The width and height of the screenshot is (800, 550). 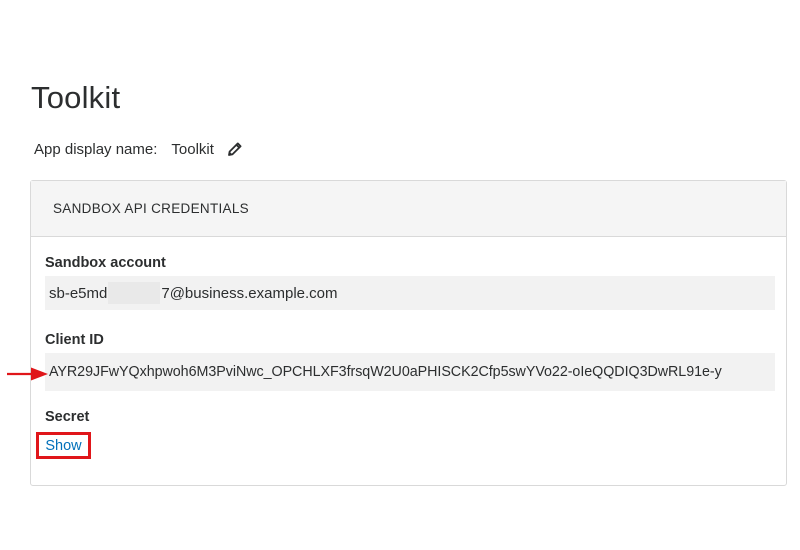 I want to click on display-name-label: App display name:, so click(x=96, y=149).